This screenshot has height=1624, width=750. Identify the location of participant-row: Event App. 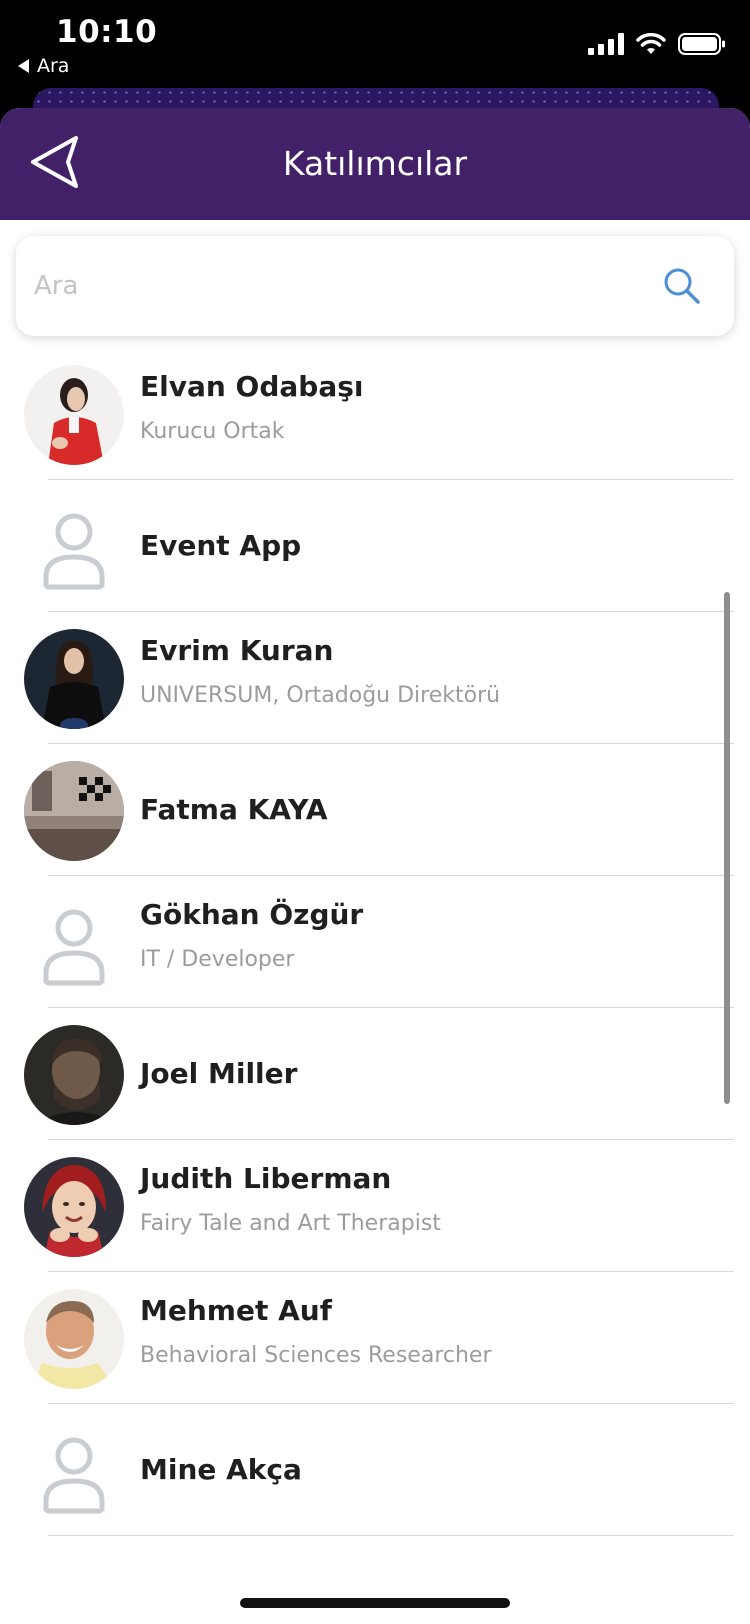
(375, 546).